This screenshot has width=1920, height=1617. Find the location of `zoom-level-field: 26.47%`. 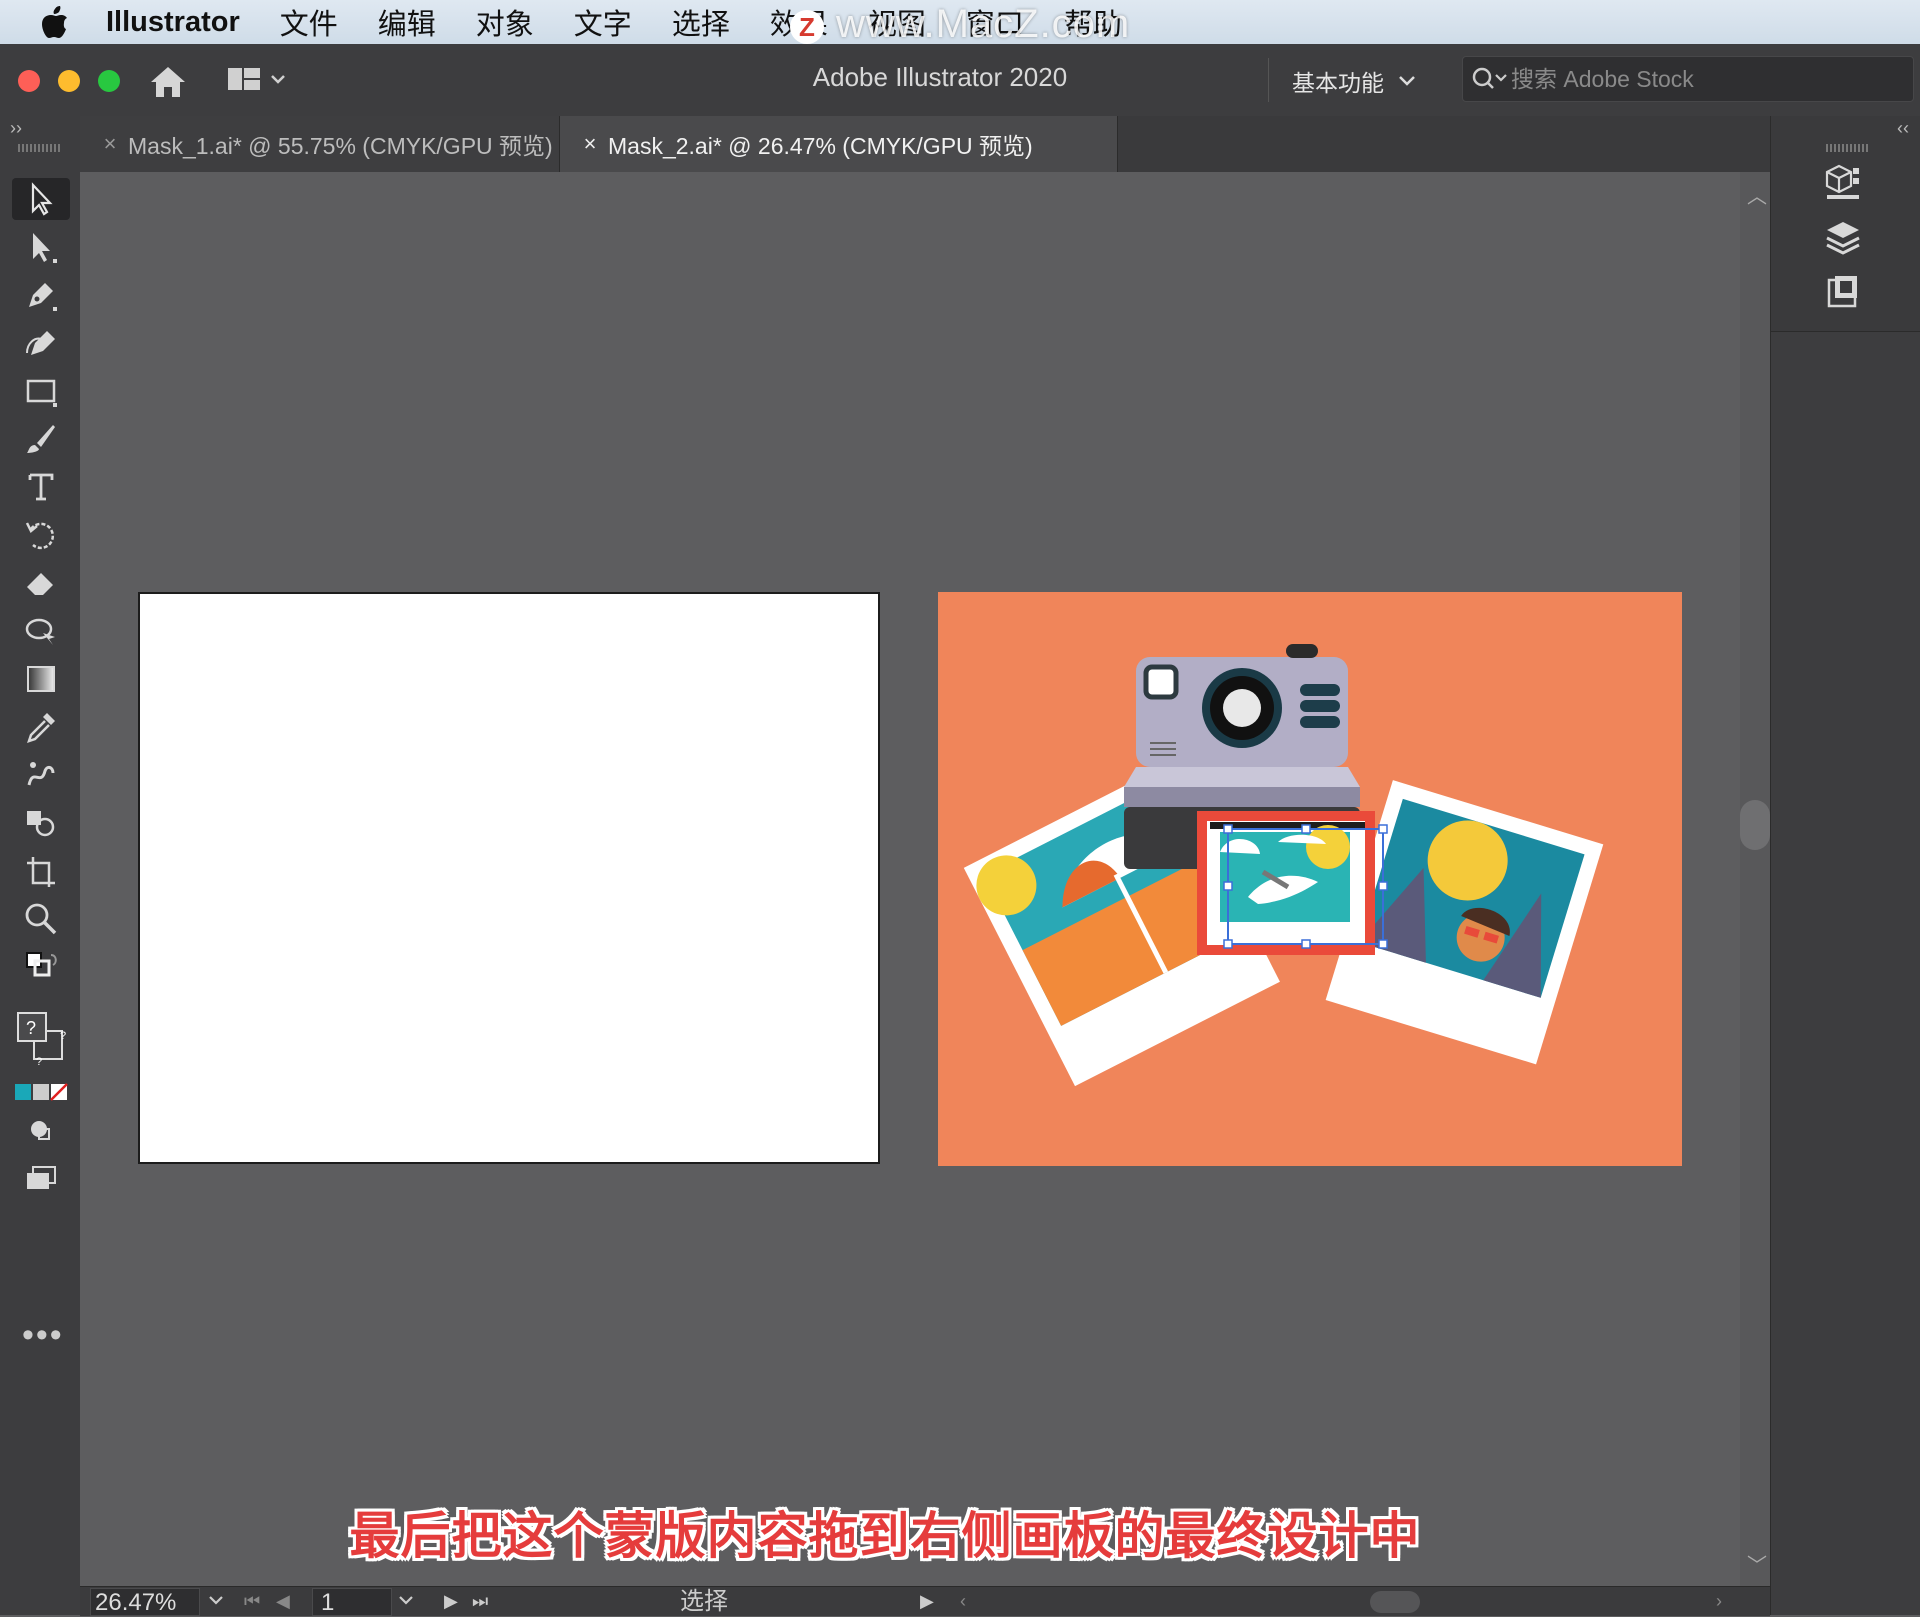

zoom-level-field: 26.47% is located at coordinates (145, 1602).